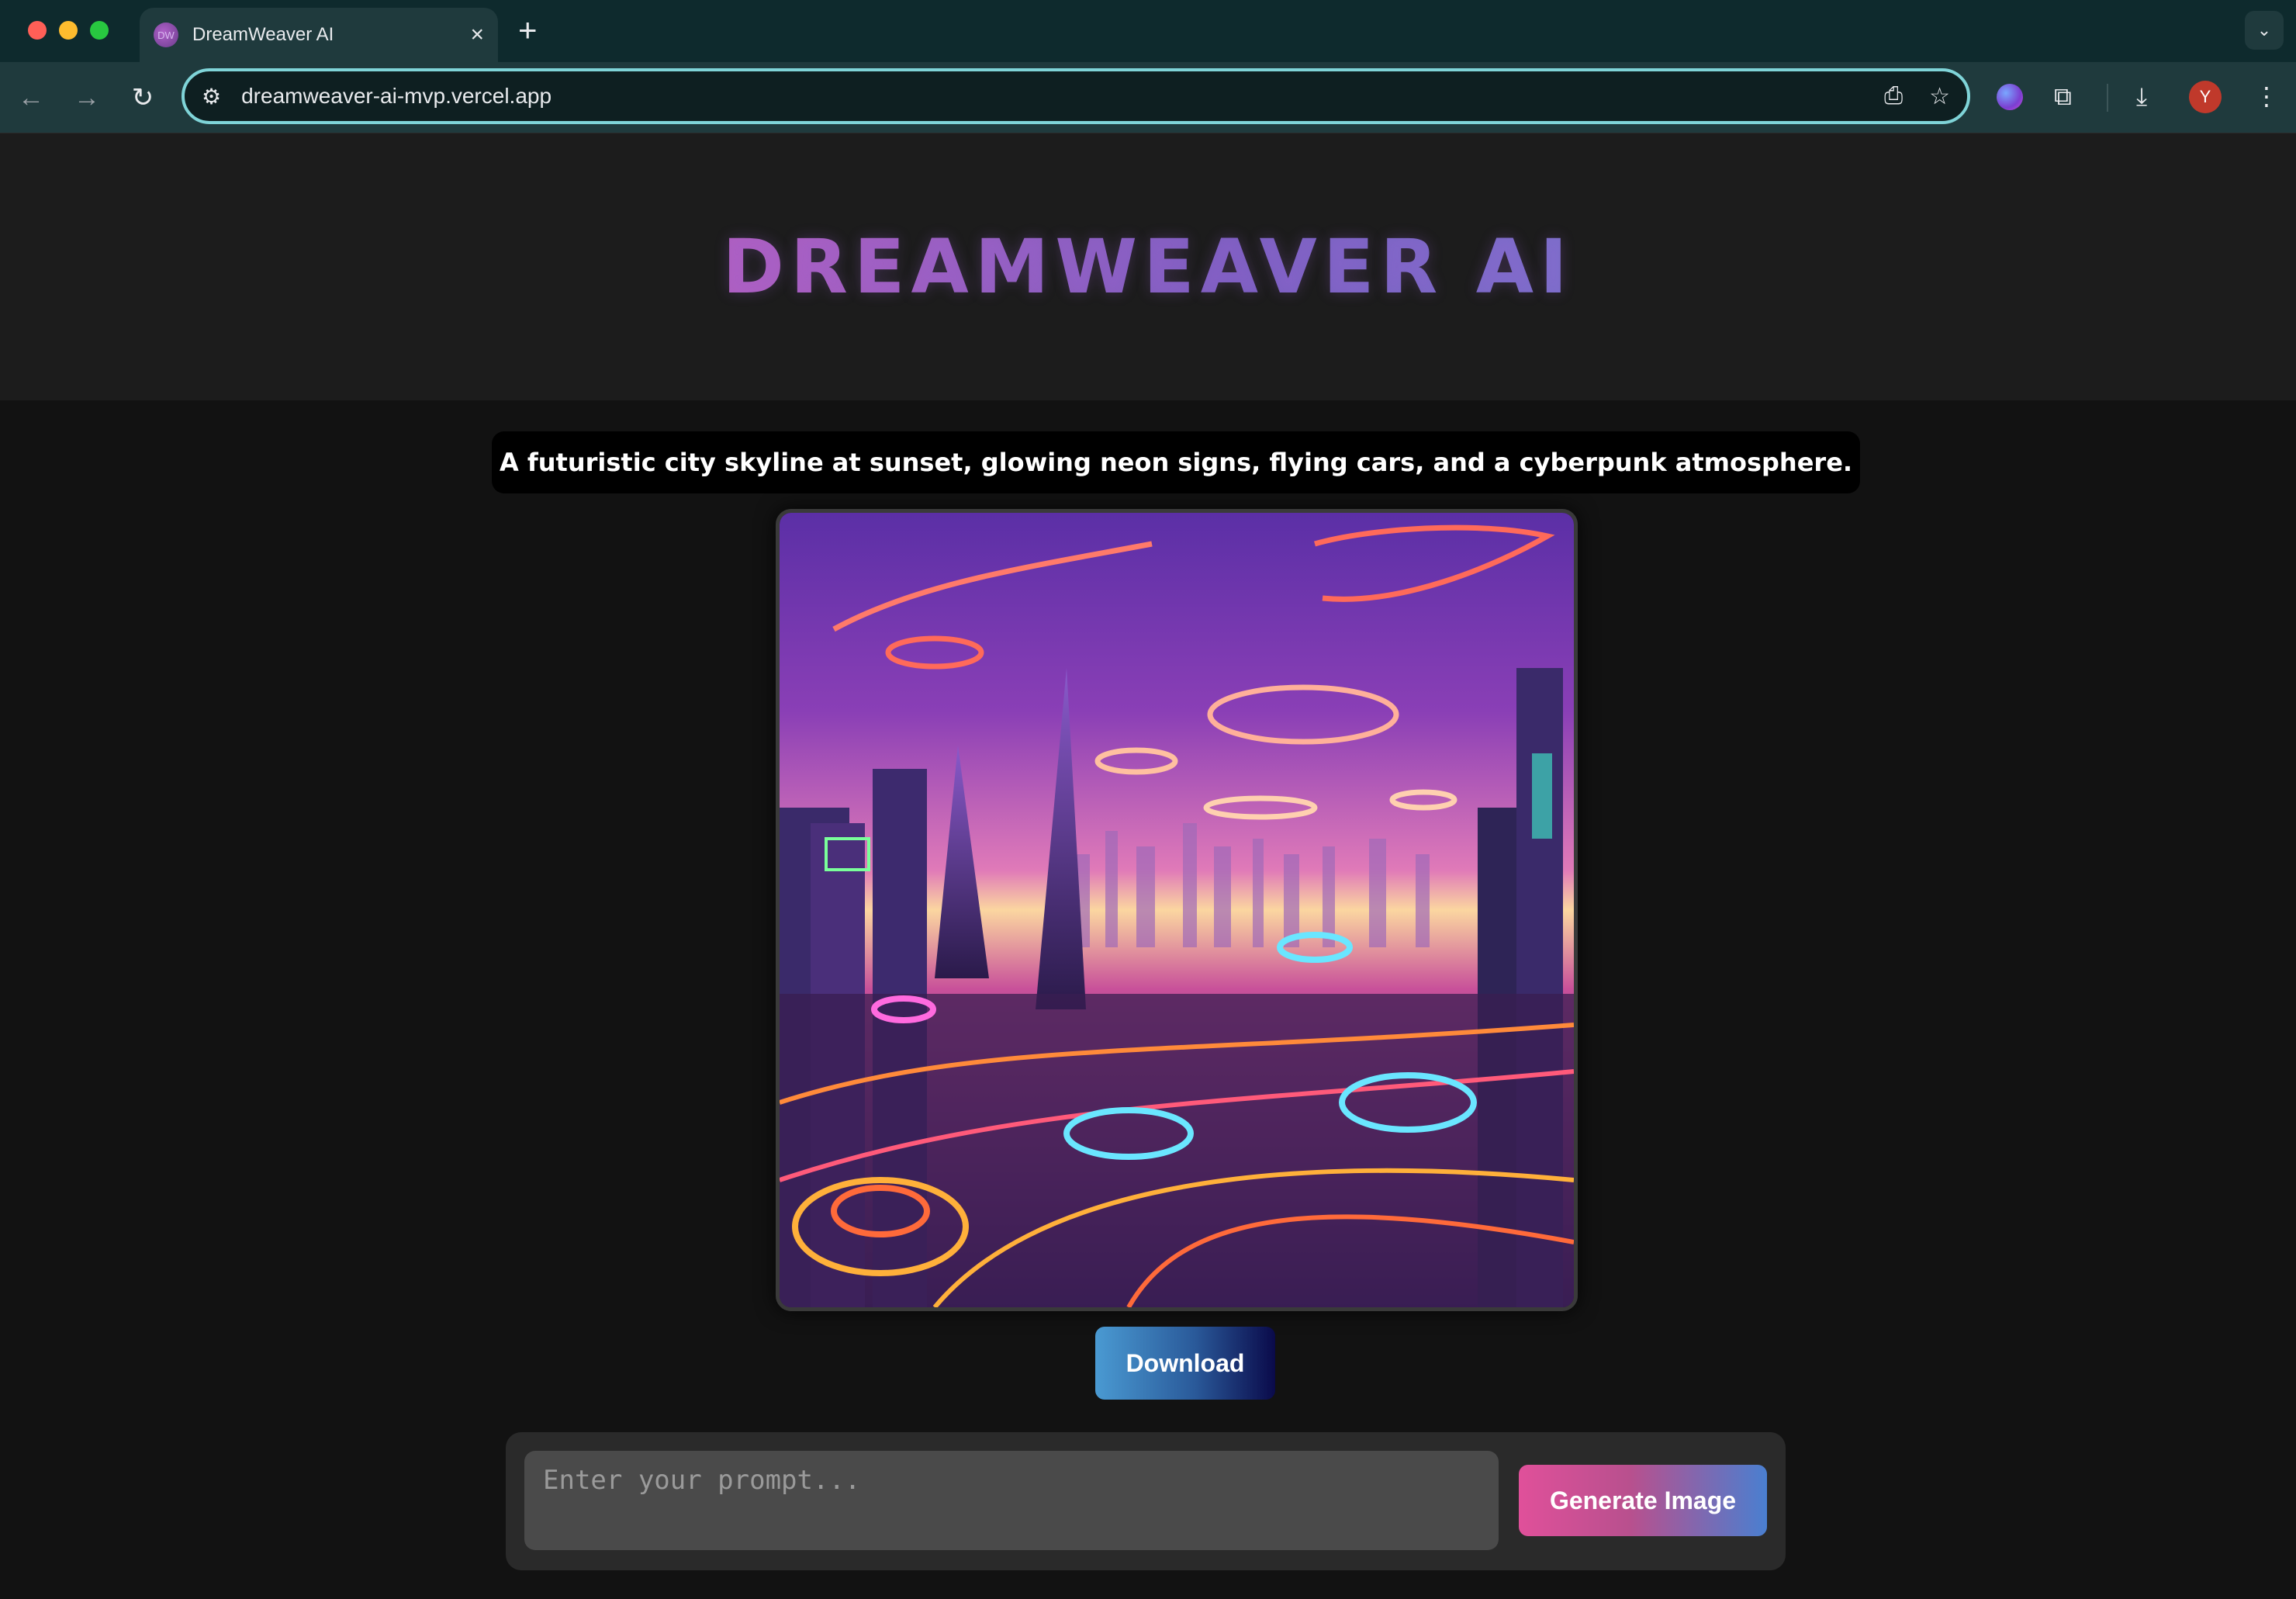 Image resolution: width=2296 pixels, height=1599 pixels. I want to click on avatar: Y, so click(2205, 97).